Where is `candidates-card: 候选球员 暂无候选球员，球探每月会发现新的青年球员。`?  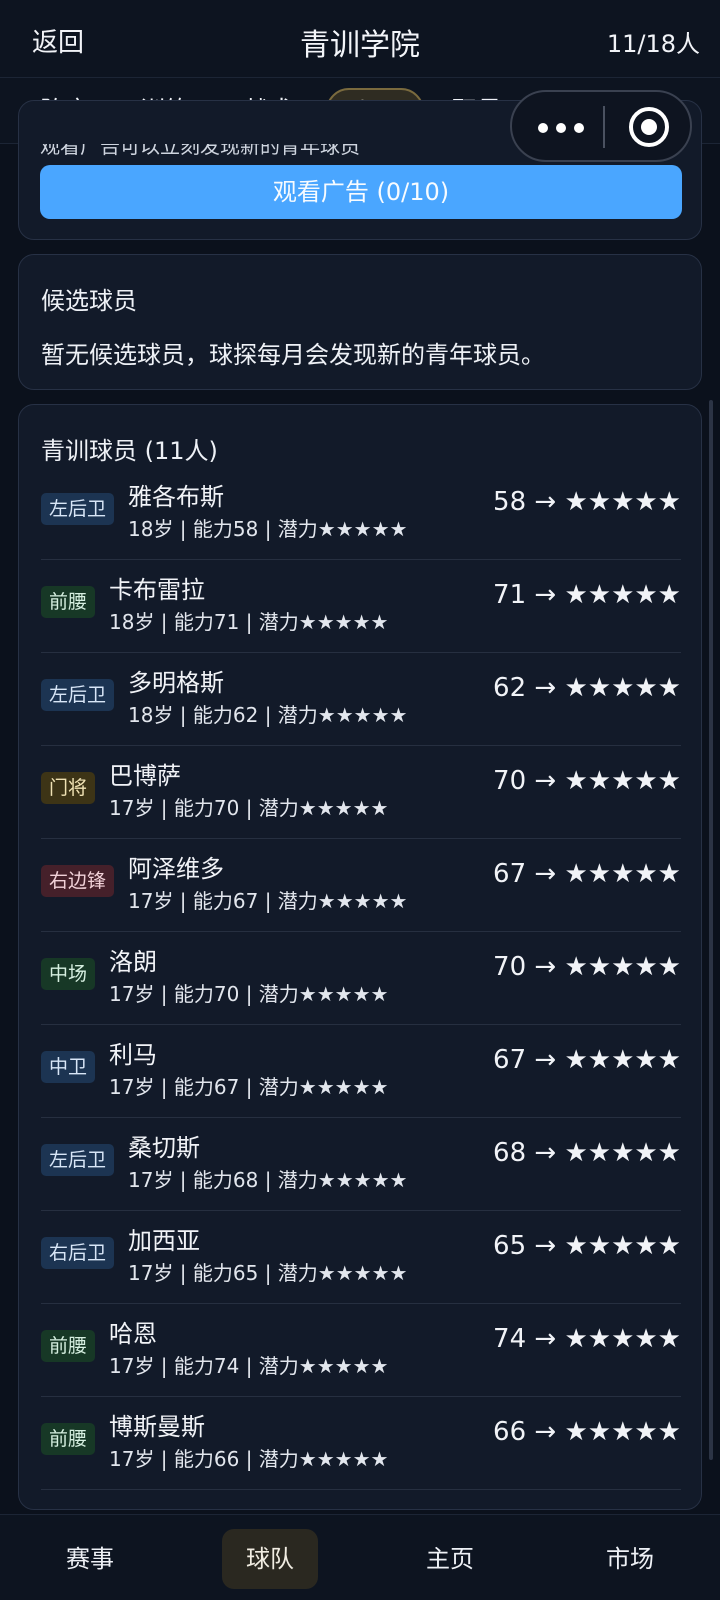 candidates-card: 候选球员 暂无候选球员，球探每月会发现新的青年球员。 is located at coordinates (360, 322).